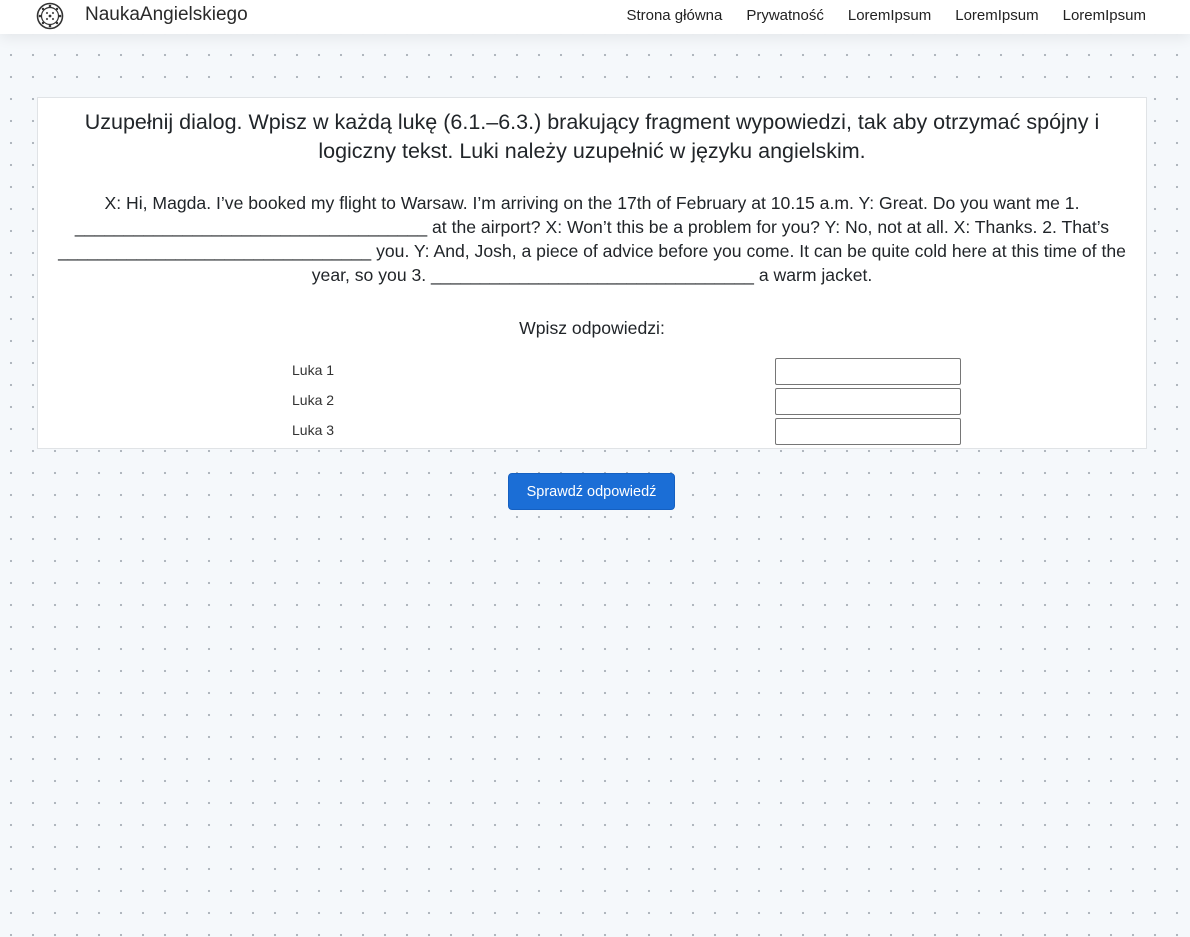 The image size is (1190, 937). What do you see at coordinates (868, 371) in the screenshot?
I see `gap-1-input` at bounding box center [868, 371].